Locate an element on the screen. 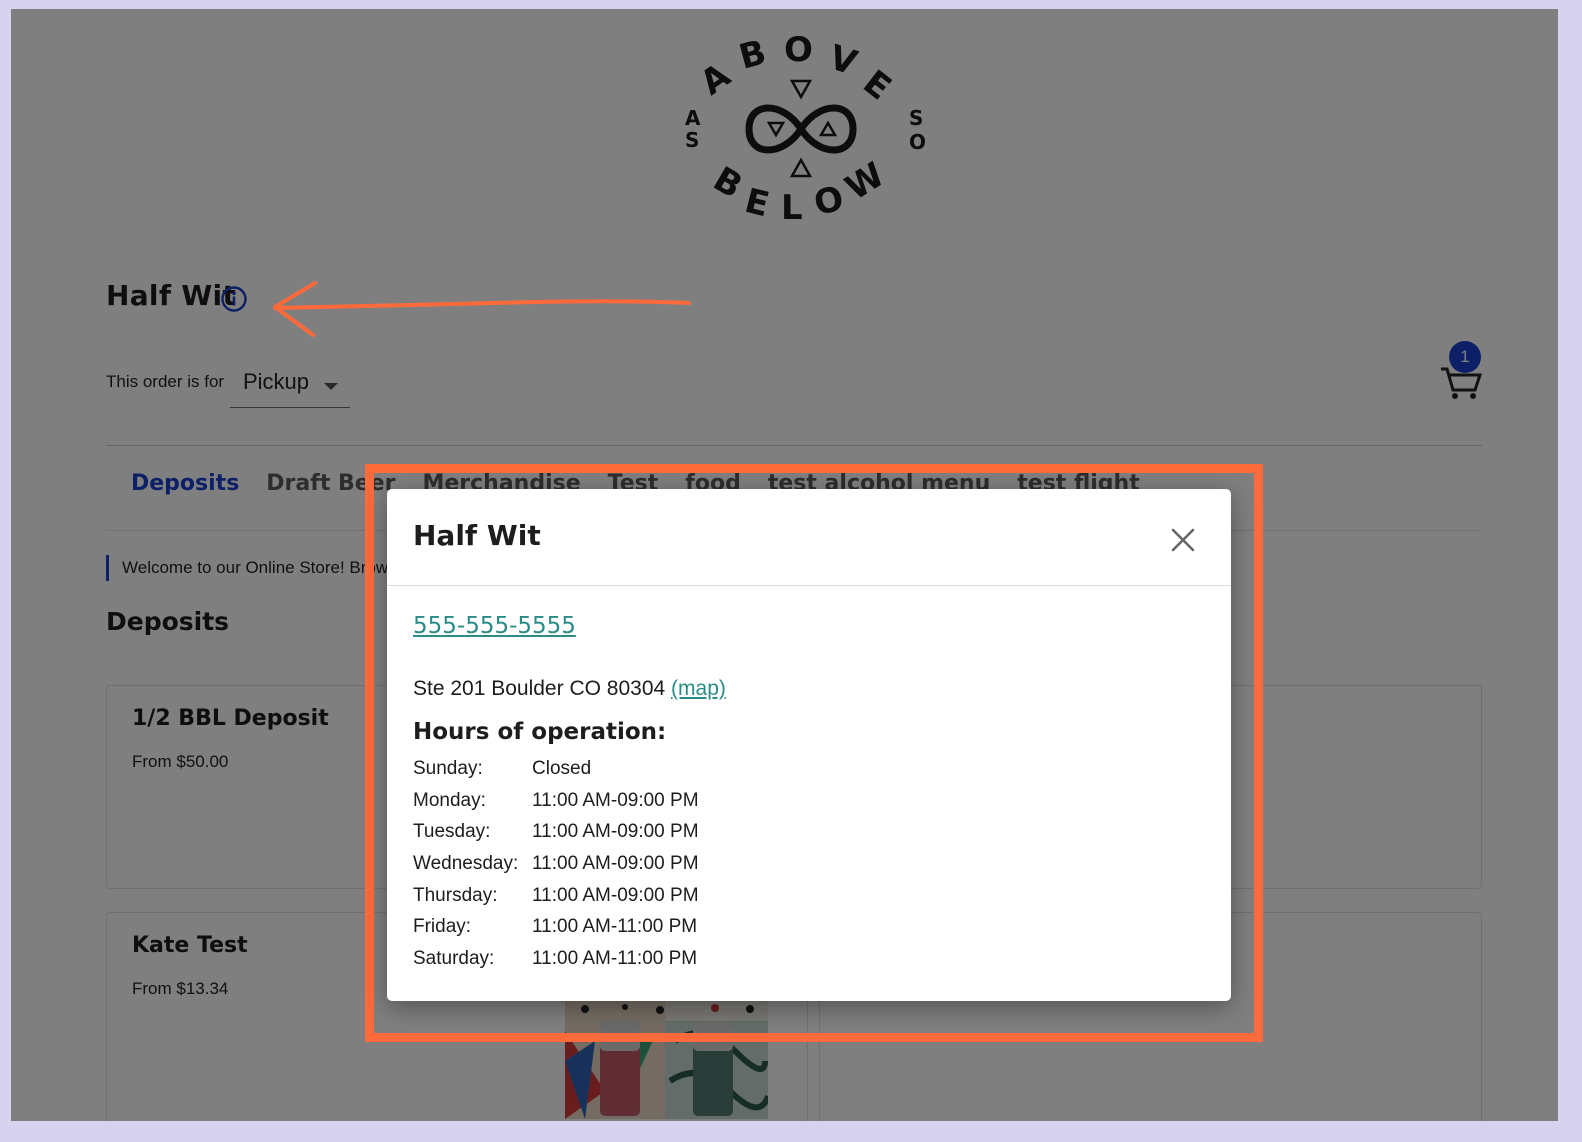 This screenshot has width=1582, height=1142. hours-day: Wednesday: is located at coordinates (466, 864).